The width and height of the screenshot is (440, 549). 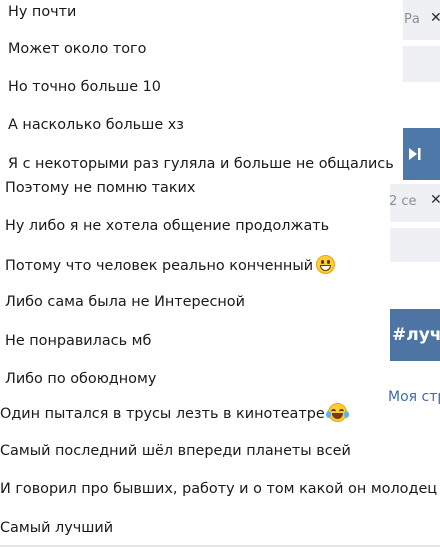 What do you see at coordinates (337, 412) in the screenshot?
I see `face-with-tears-of-joy-icon` at bounding box center [337, 412].